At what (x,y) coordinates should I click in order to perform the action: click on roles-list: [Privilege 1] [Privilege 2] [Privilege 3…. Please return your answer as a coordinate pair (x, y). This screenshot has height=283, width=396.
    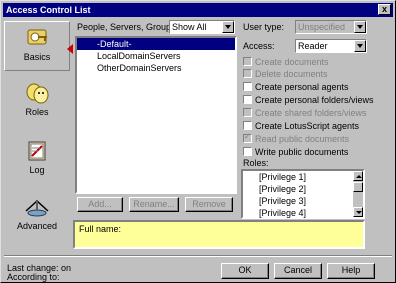
    Looking at the image, I should click on (303, 194).